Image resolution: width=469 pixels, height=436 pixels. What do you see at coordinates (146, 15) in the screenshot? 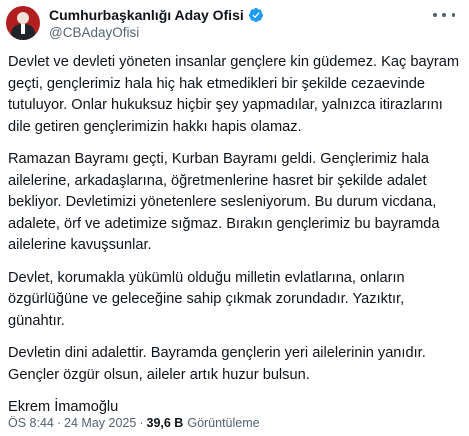
I see `display-name: Cumhurbaşkanlığı Aday Ofisi` at bounding box center [146, 15].